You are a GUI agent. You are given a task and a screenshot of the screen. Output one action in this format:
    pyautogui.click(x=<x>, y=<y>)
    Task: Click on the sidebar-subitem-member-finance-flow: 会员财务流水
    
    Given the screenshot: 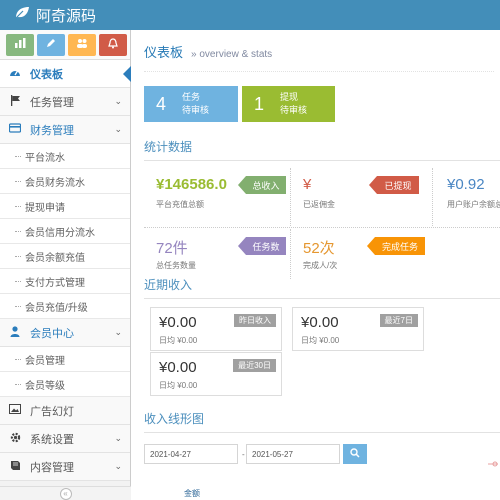 What is the action you would take?
    pyautogui.click(x=65, y=181)
    